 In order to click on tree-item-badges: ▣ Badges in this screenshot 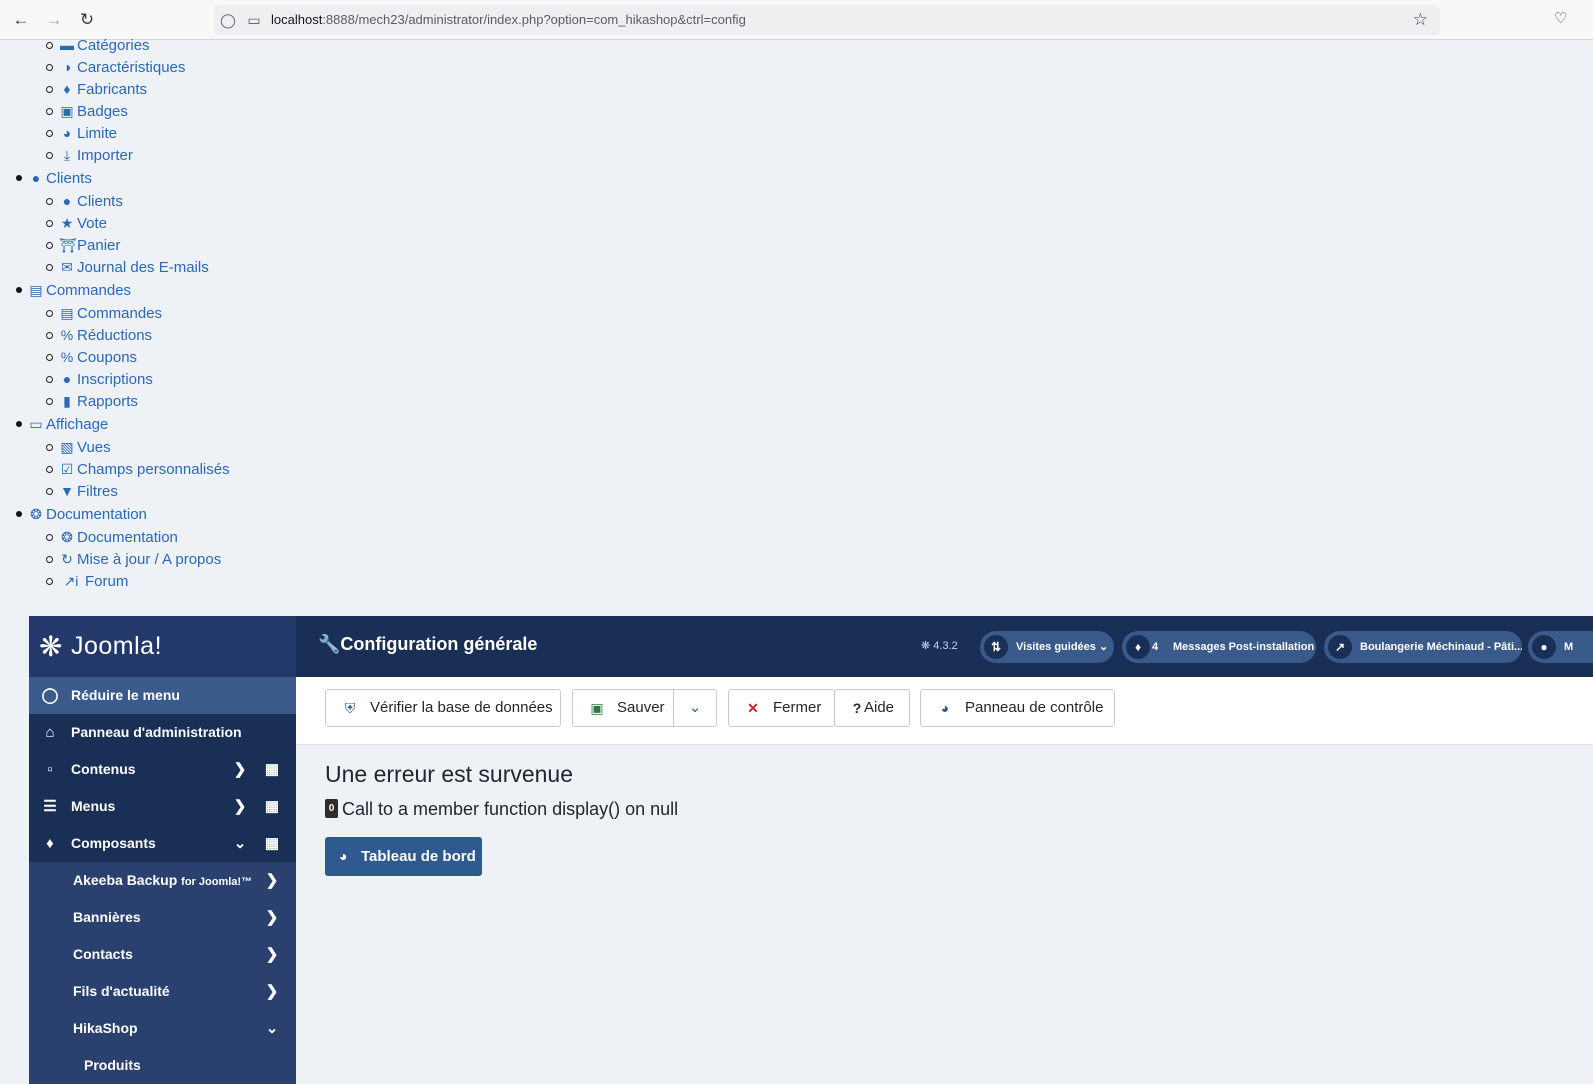, I will do `click(87, 111)`.